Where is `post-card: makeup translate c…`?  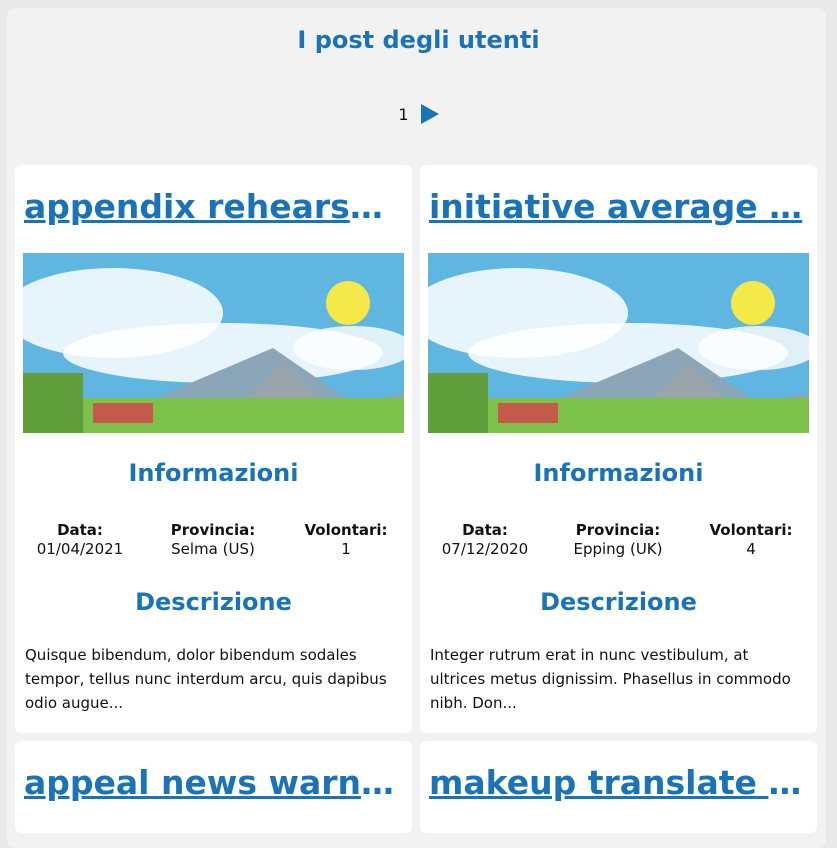
post-card: makeup translate c… is located at coordinates (618, 787).